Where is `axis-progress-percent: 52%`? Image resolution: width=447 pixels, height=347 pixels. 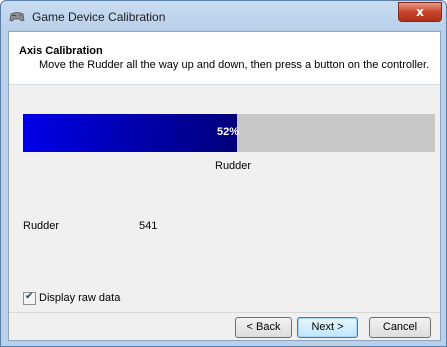
axis-progress-percent: 52% is located at coordinates (228, 132).